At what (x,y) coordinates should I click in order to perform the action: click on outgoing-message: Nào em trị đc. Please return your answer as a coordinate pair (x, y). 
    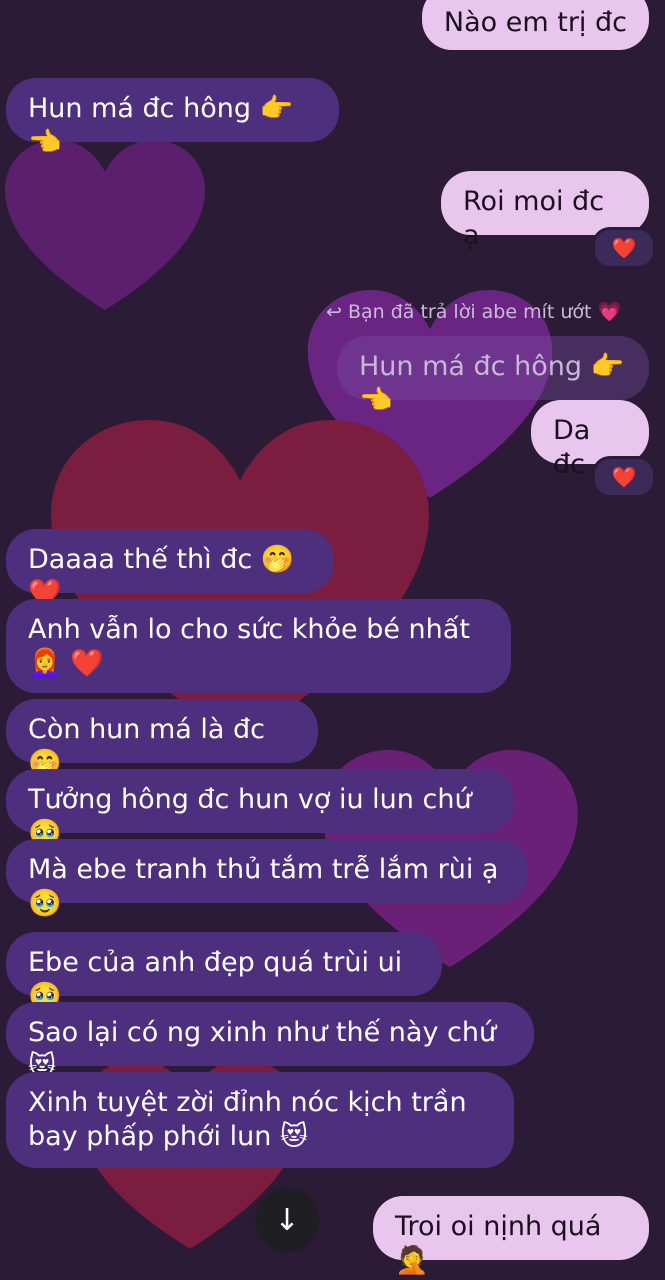
    Looking at the image, I should click on (535, 25).